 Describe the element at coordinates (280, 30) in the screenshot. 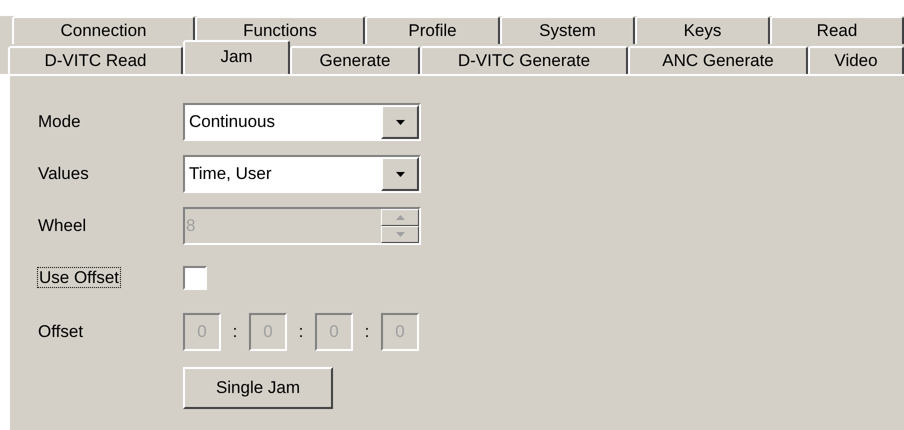

I see `tab: Functions` at that location.